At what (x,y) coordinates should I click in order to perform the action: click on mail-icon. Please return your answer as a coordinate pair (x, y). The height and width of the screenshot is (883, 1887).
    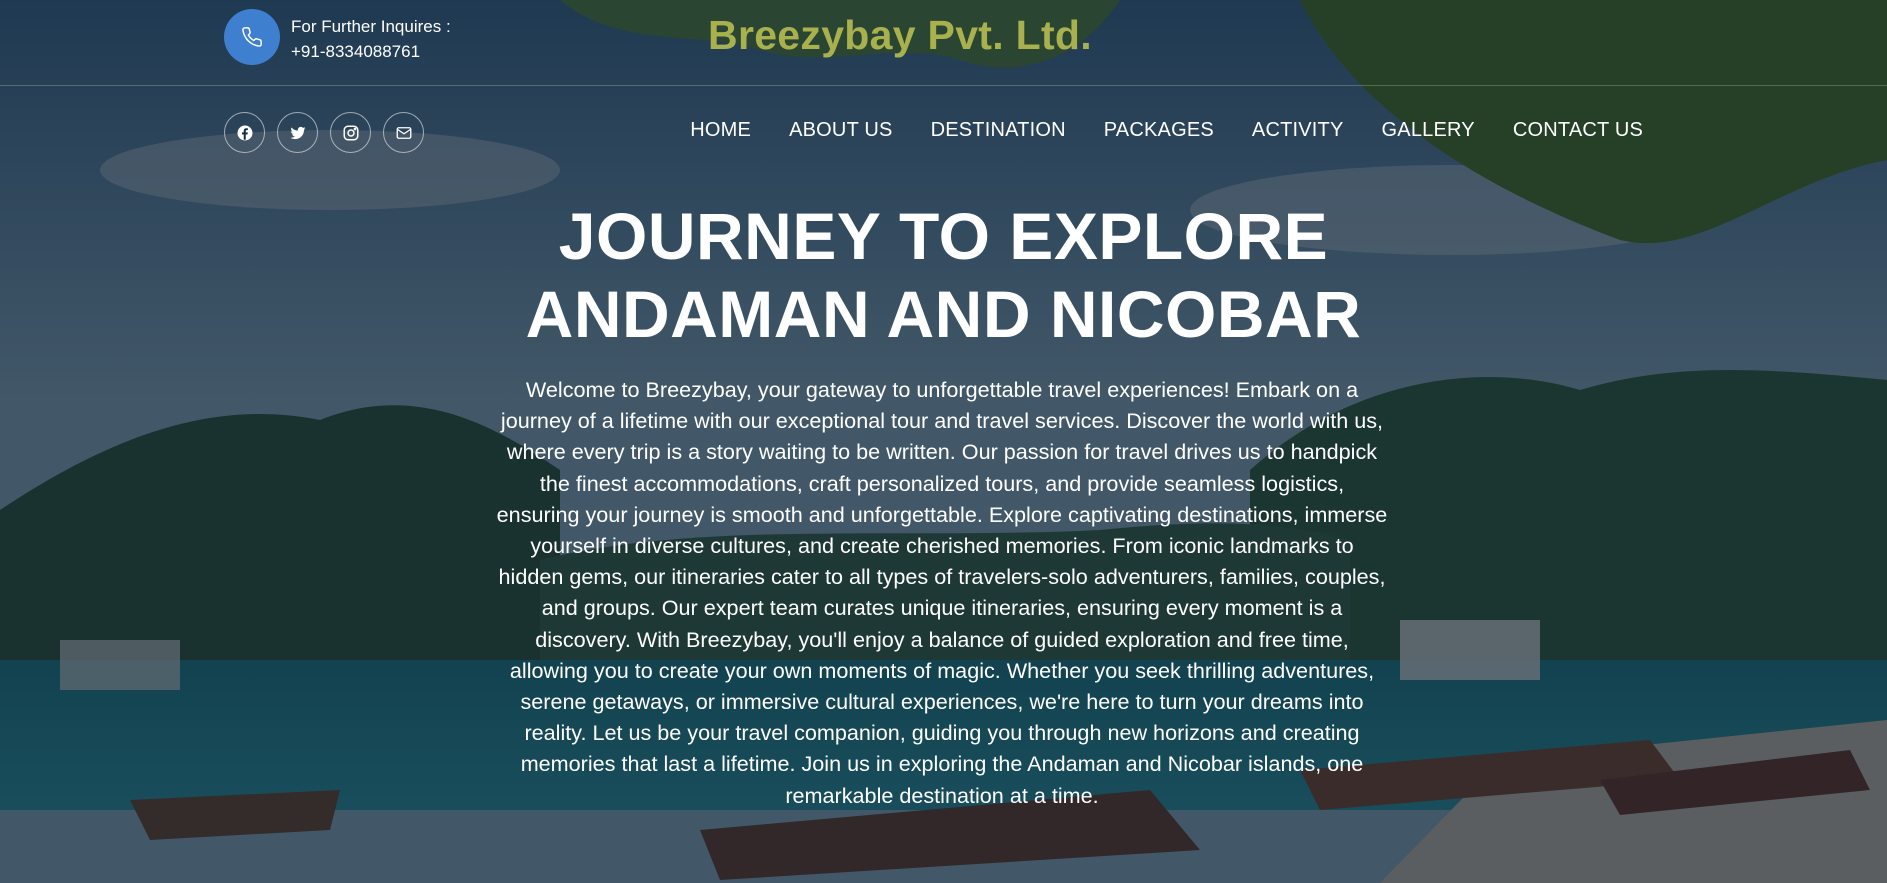
    Looking at the image, I should click on (403, 132).